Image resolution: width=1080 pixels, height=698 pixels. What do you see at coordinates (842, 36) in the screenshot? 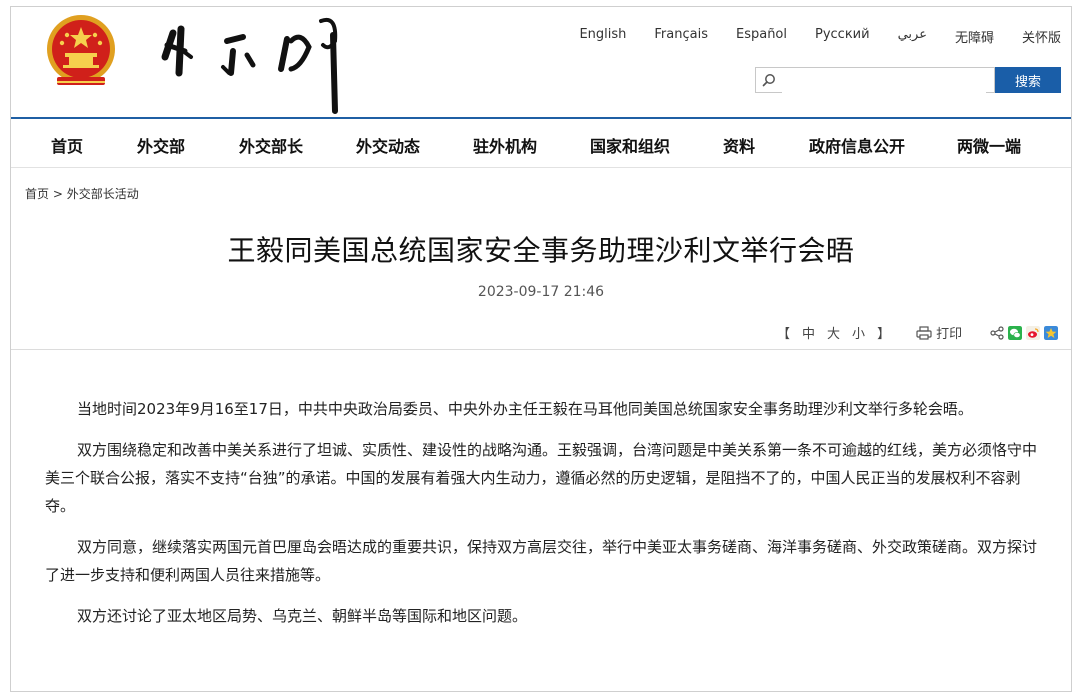
I see `lang-russian-link: Русский` at bounding box center [842, 36].